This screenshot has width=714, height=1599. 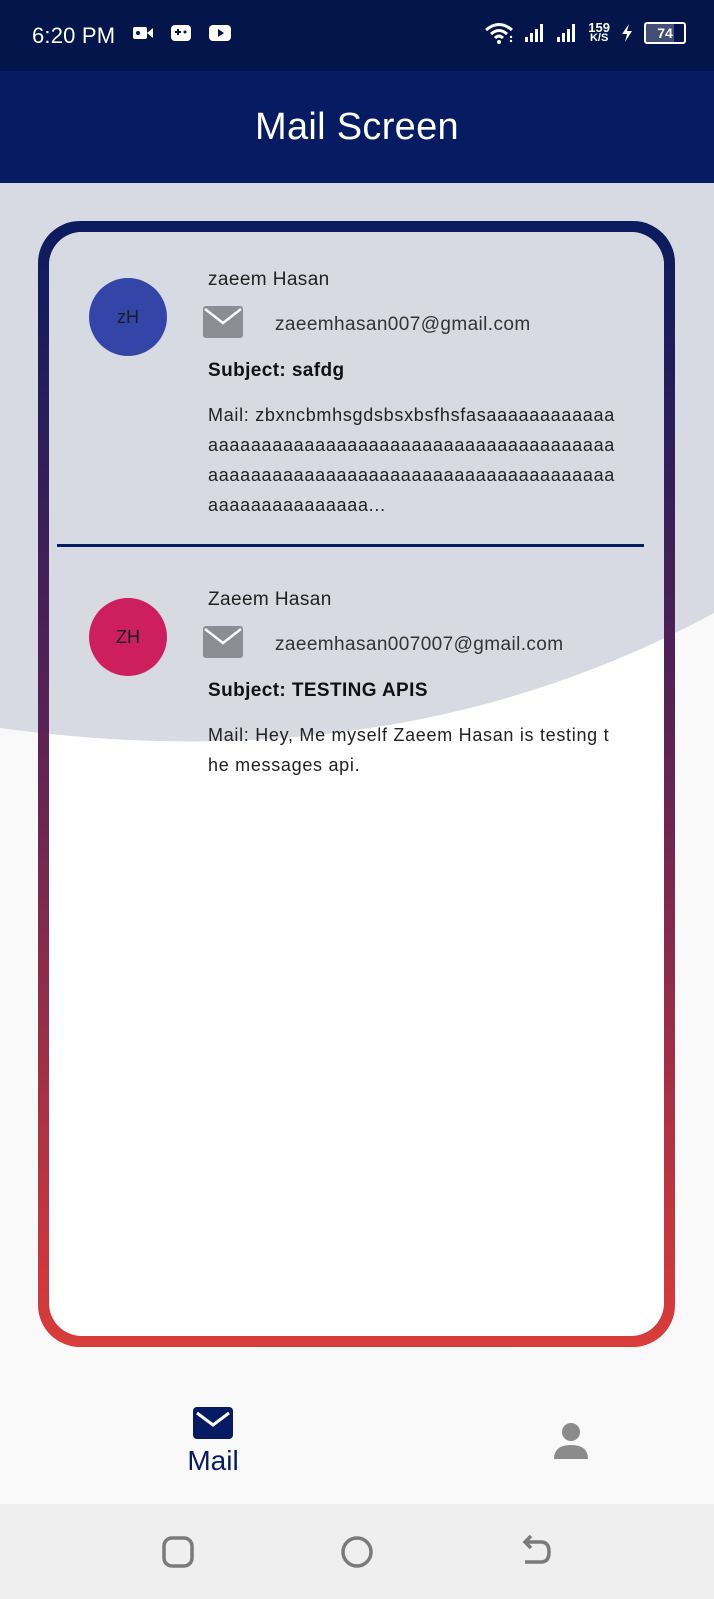 What do you see at coordinates (599, 32) in the screenshot?
I see `network-speed: 159 K/S` at bounding box center [599, 32].